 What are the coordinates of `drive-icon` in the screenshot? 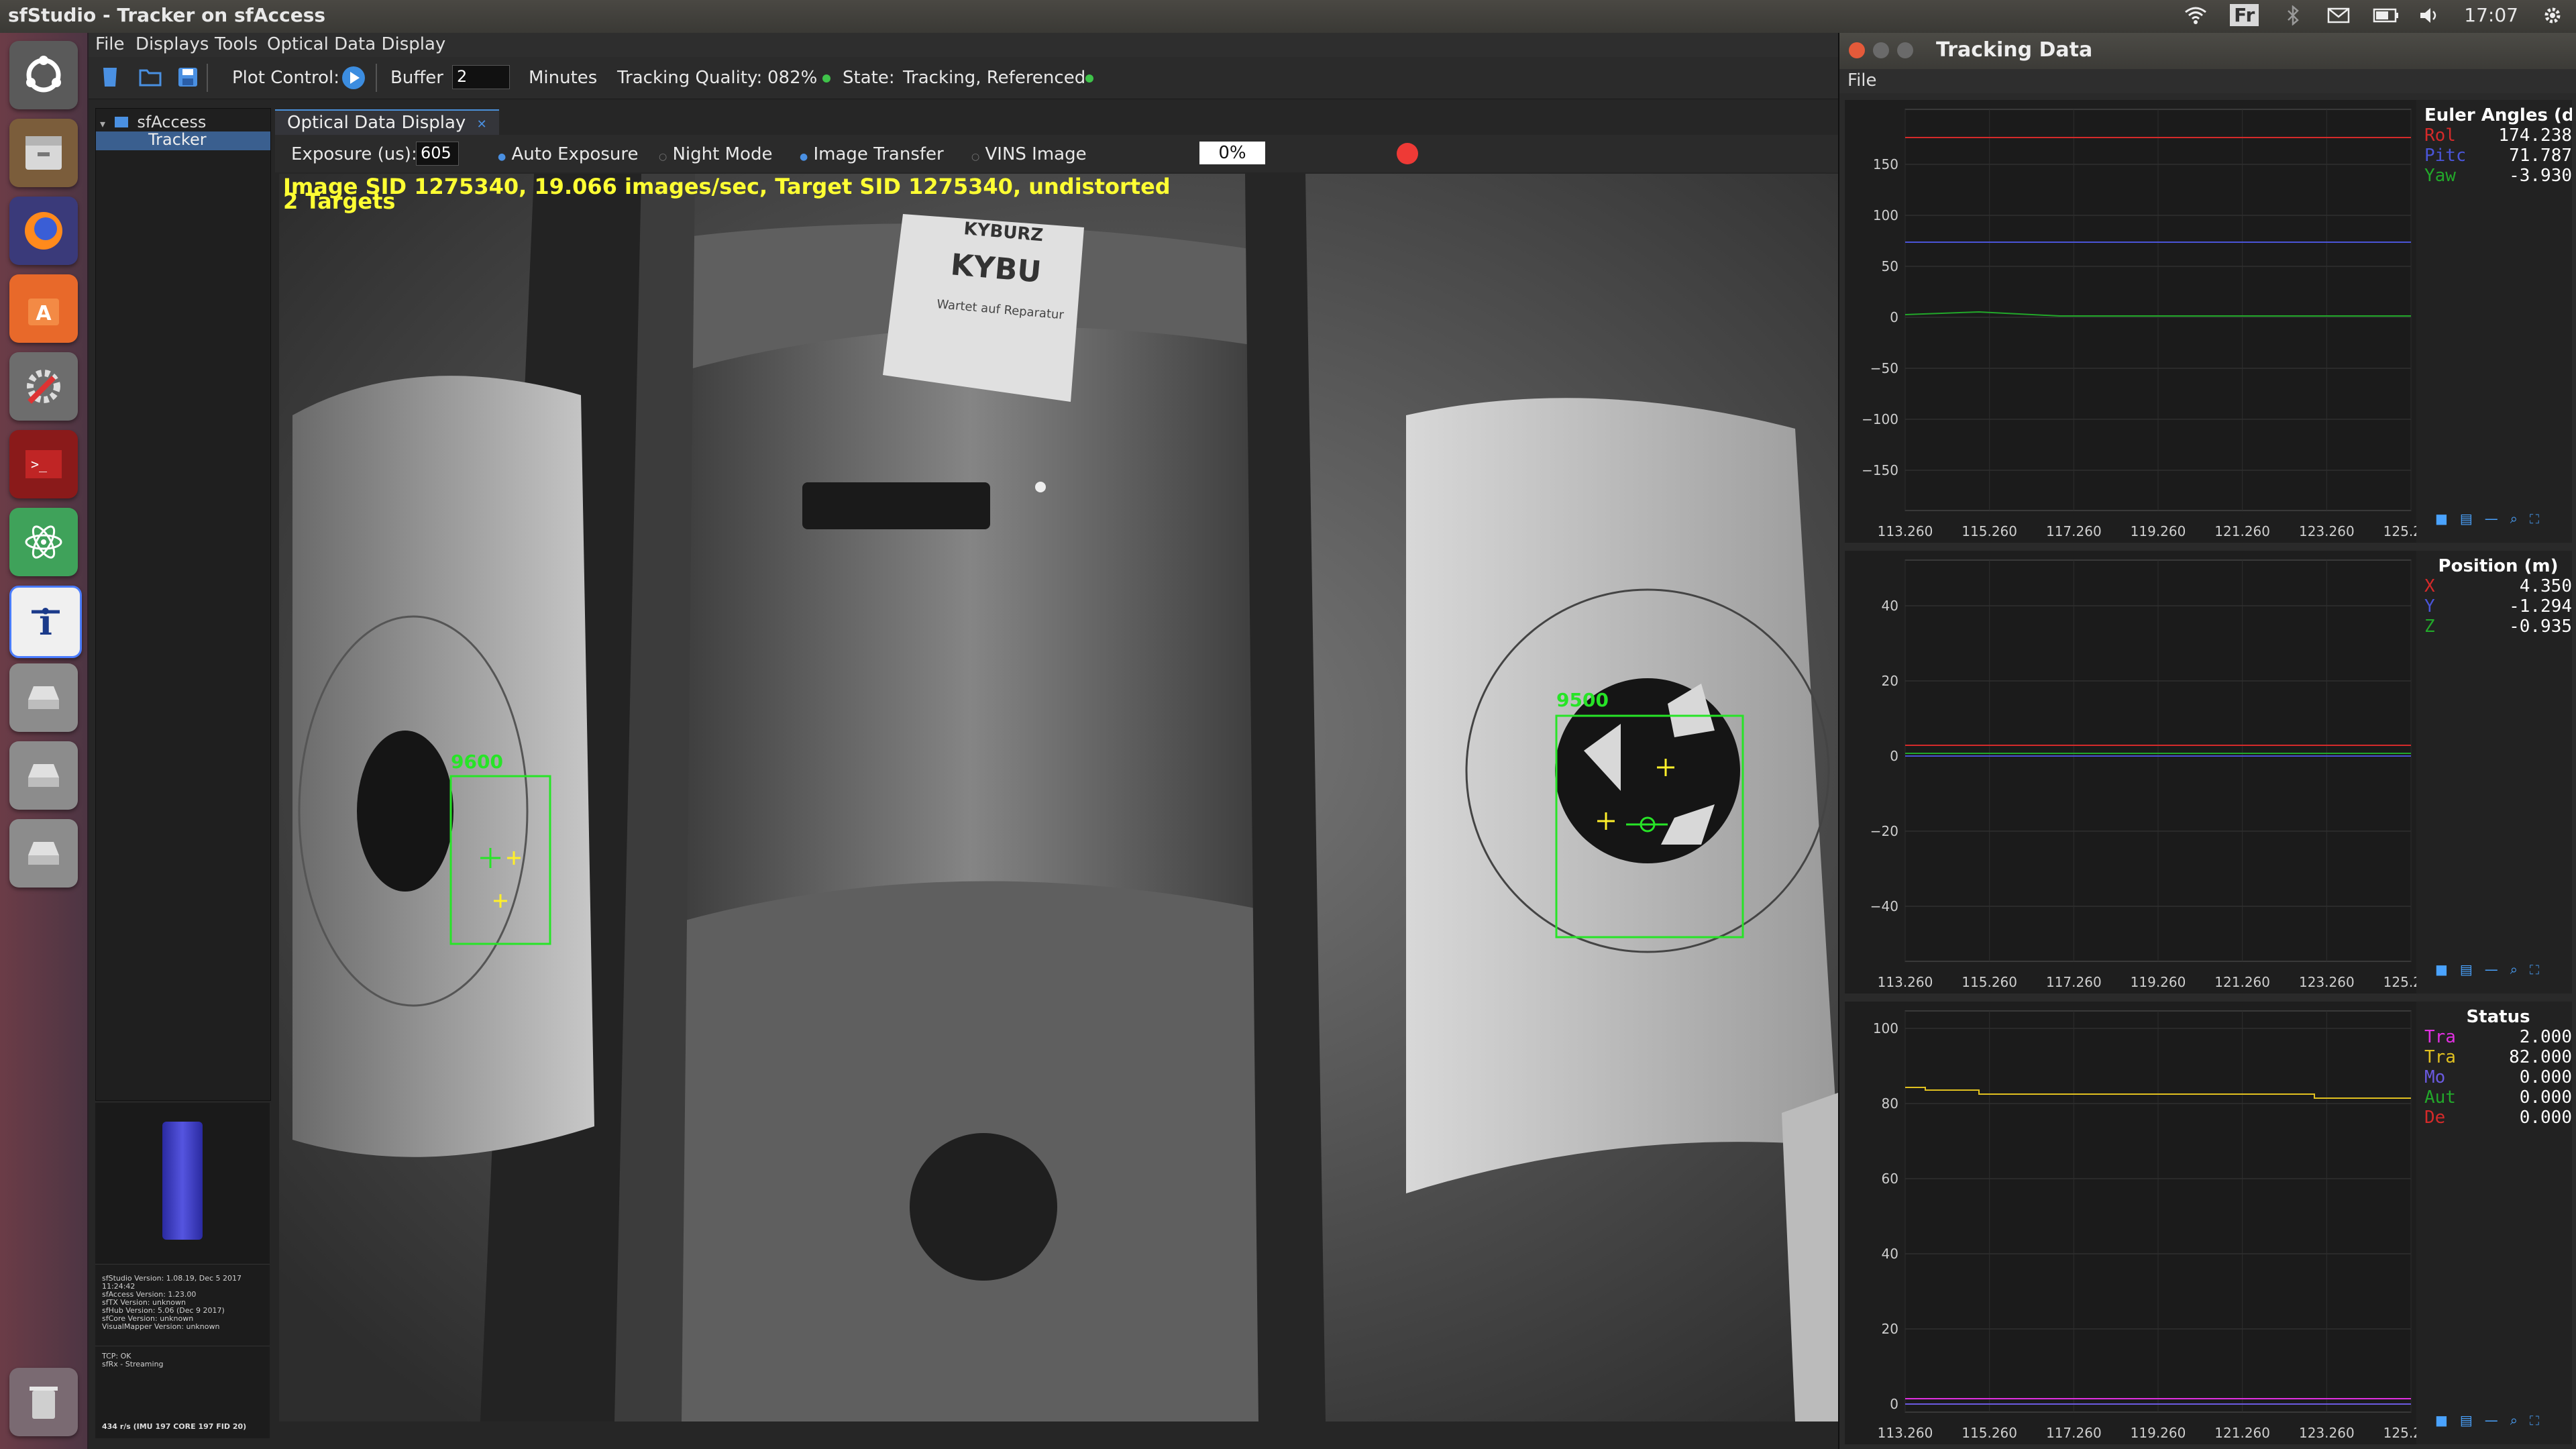 It's located at (43, 697).